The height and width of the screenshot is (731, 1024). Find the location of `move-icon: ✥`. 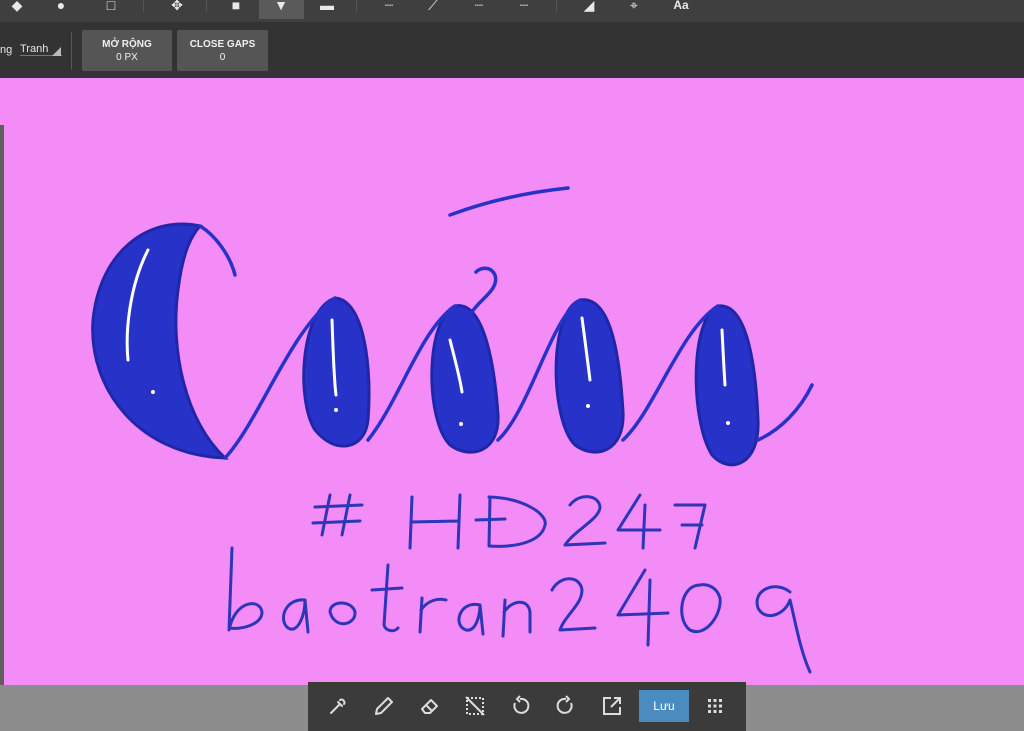

move-icon: ✥ is located at coordinates (177, 6).